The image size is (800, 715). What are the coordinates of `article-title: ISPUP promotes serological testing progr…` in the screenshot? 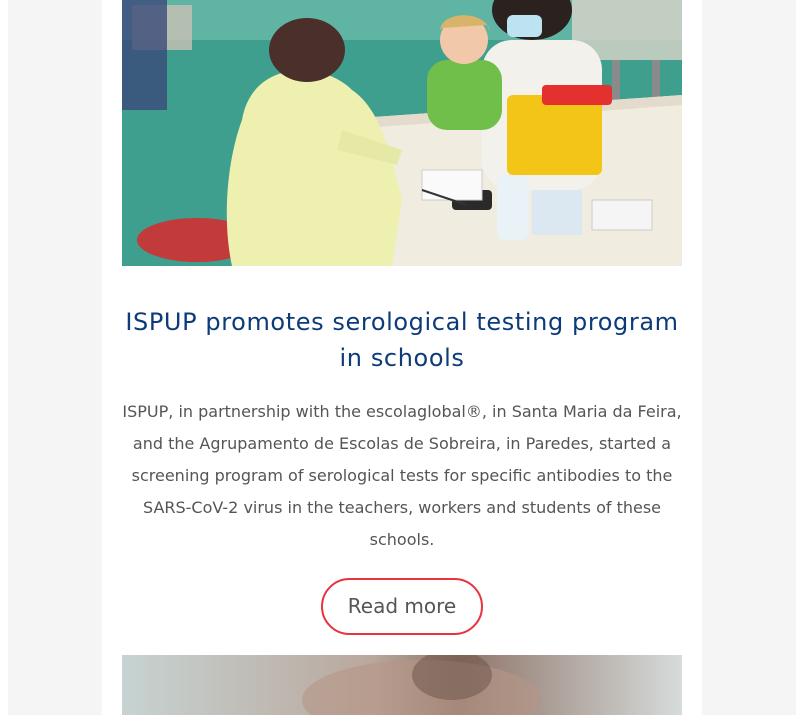 It's located at (402, 340).